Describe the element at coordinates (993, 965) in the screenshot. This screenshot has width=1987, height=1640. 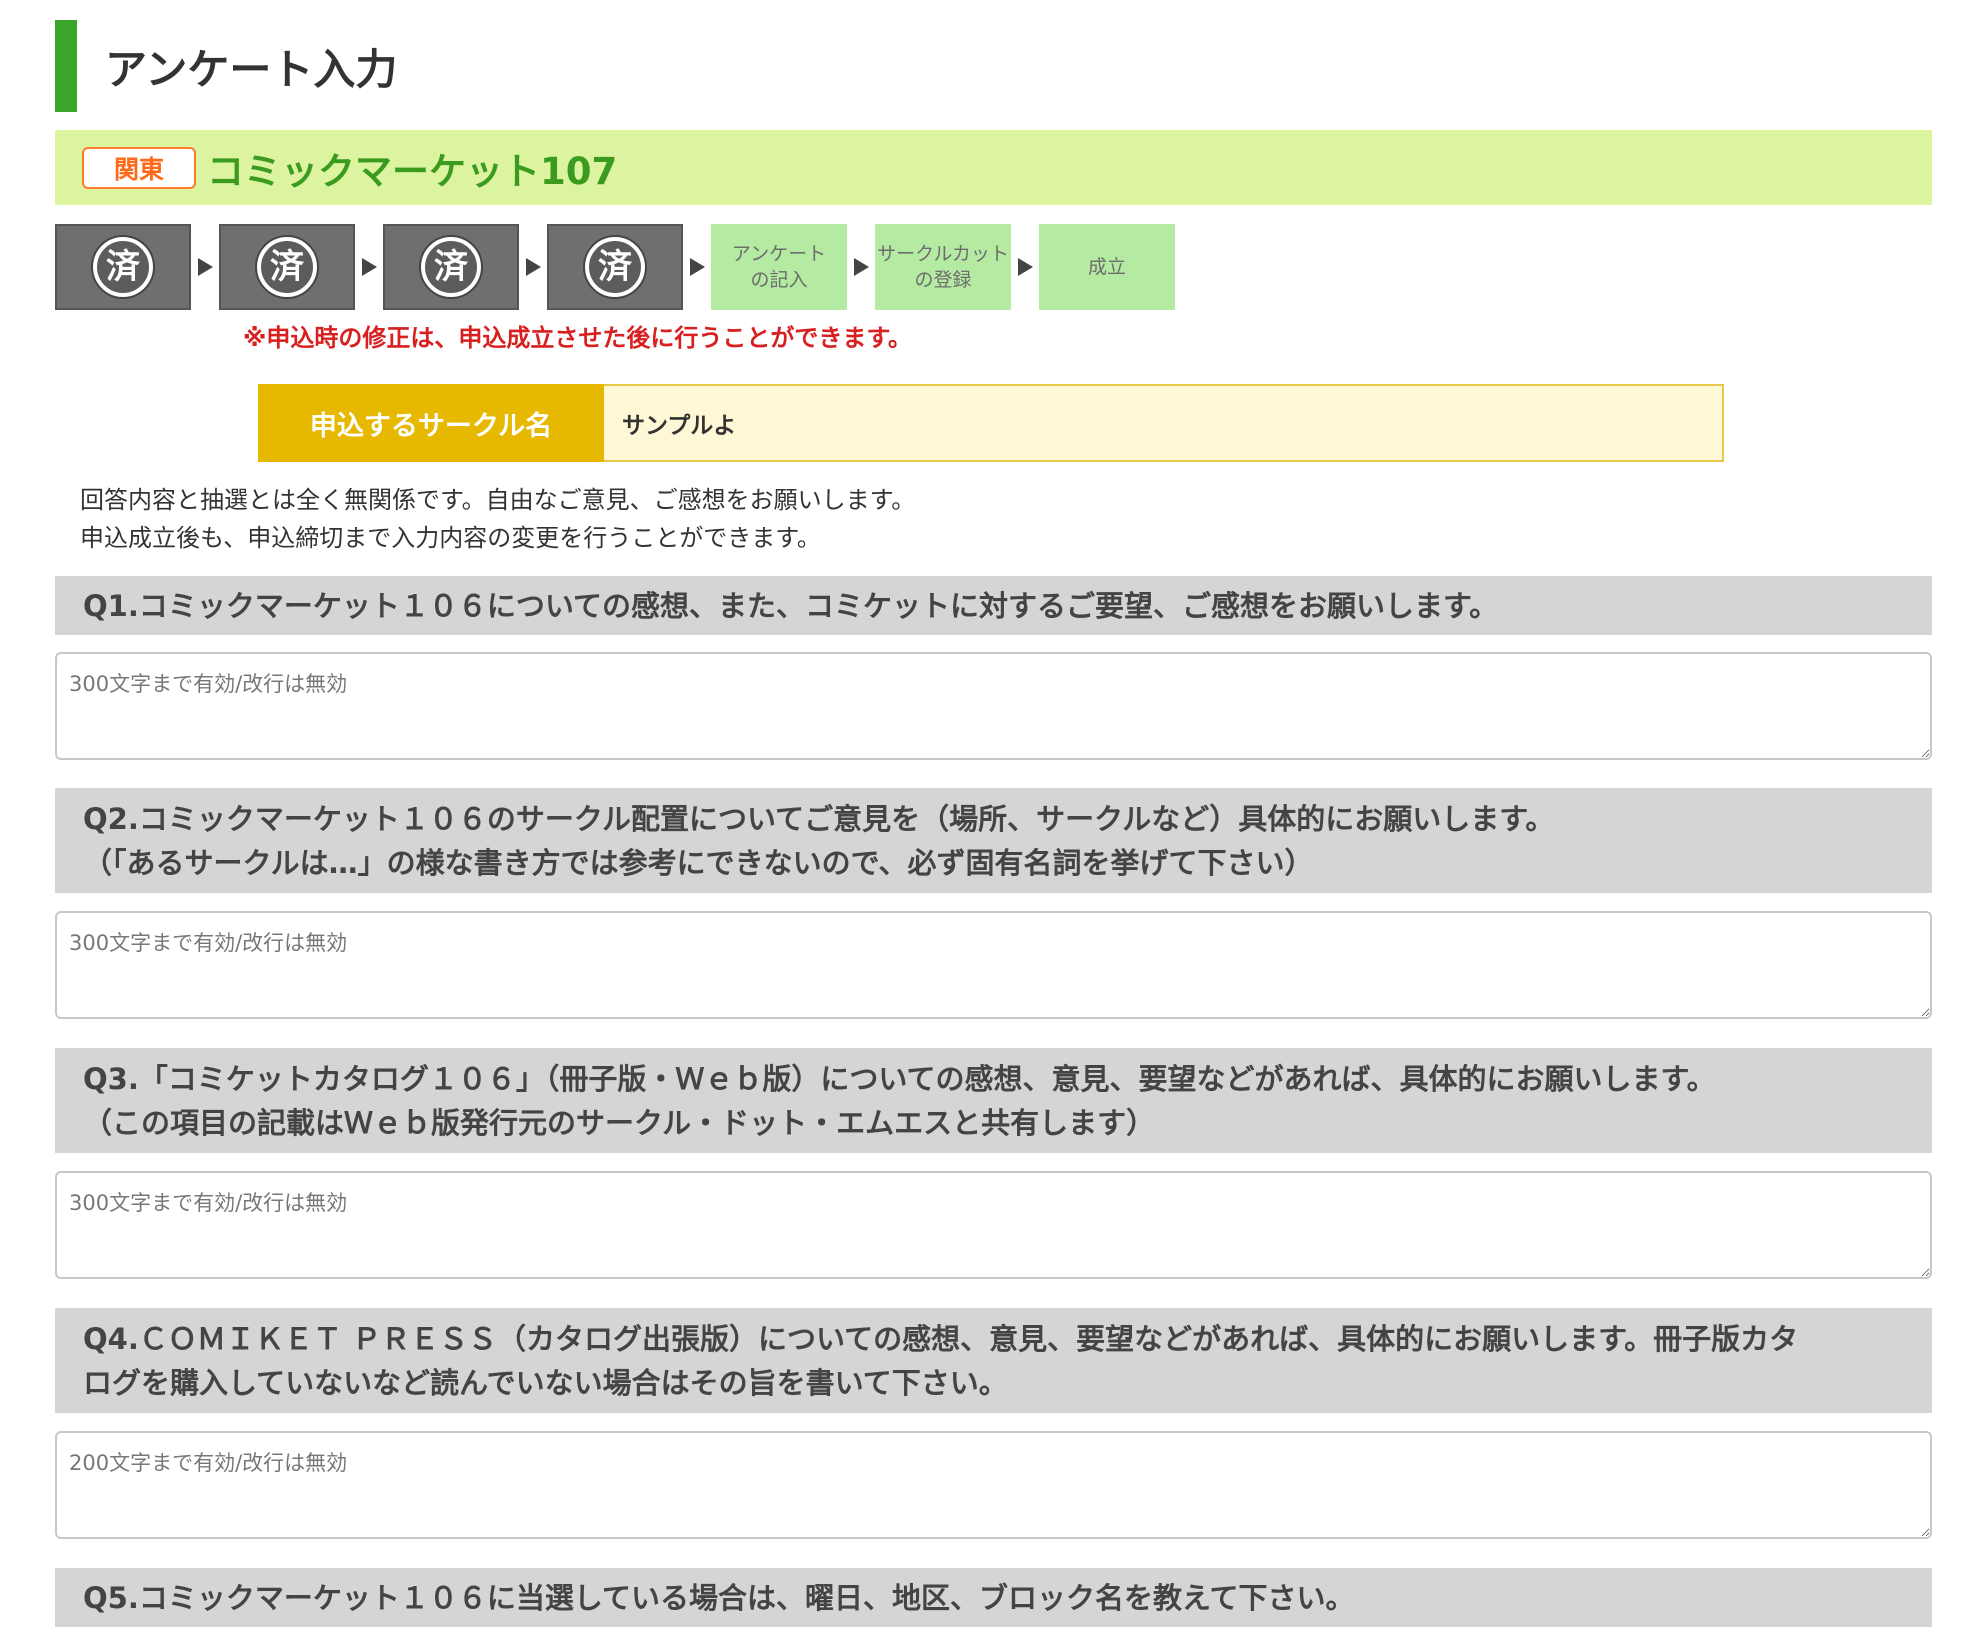
I see `question-2-answer` at that location.